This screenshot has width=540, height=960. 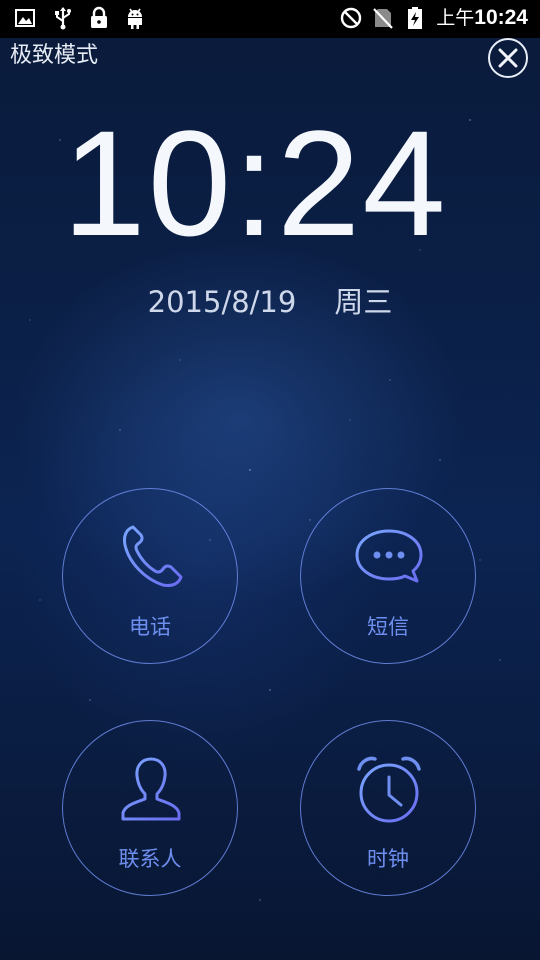 What do you see at coordinates (415, 18) in the screenshot?
I see `battery-charging-icon` at bounding box center [415, 18].